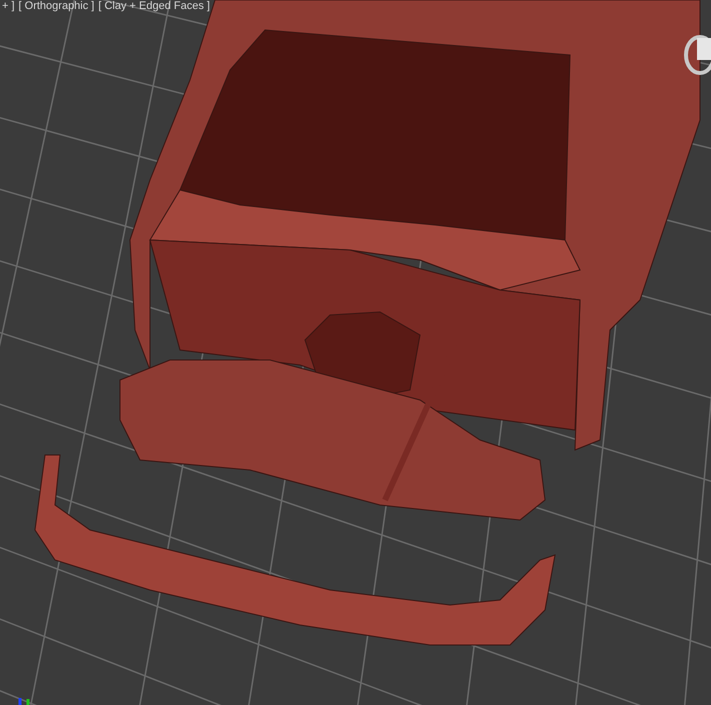 The height and width of the screenshot is (705, 711). What do you see at coordinates (56, 6) in the screenshot?
I see `viewport-label: [ Orthographic ]` at bounding box center [56, 6].